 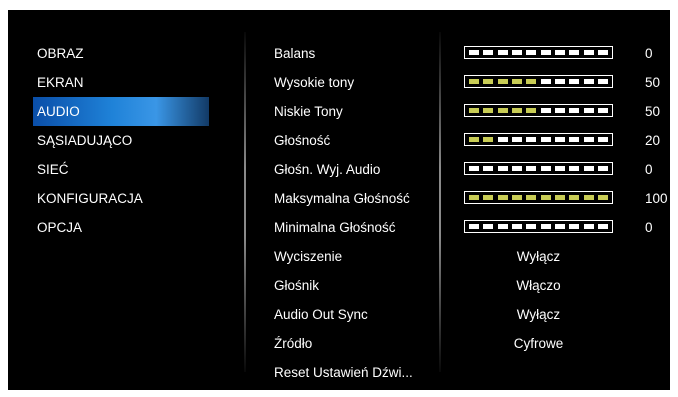 What do you see at coordinates (564, 372) in the screenshot?
I see `setting-value-row` at bounding box center [564, 372].